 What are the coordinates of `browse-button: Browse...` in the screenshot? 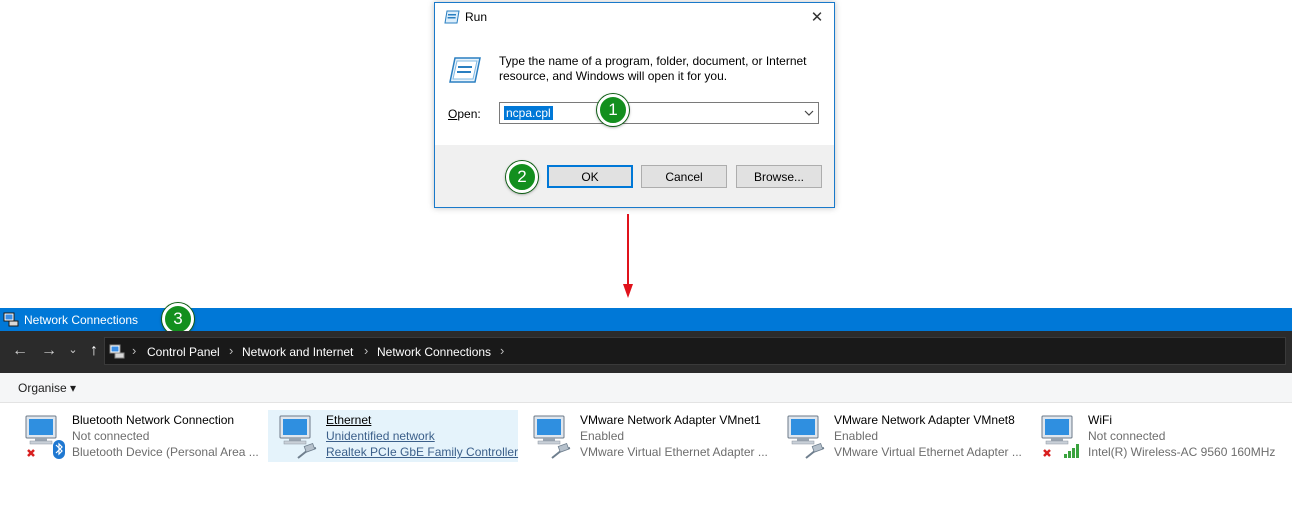 It's located at (779, 176).